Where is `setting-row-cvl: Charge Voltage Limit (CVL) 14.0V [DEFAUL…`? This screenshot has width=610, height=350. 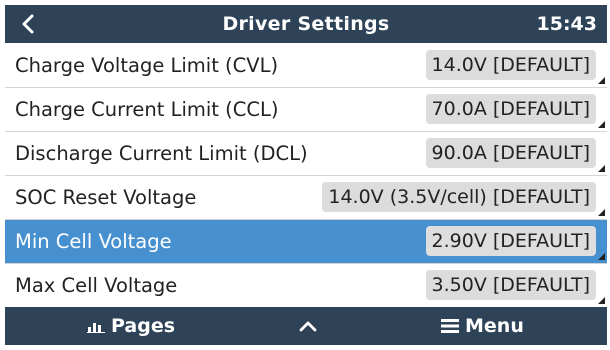 setting-row-cvl: Charge Voltage Limit (CVL) 14.0V [DEFAUL… is located at coordinates (306, 66).